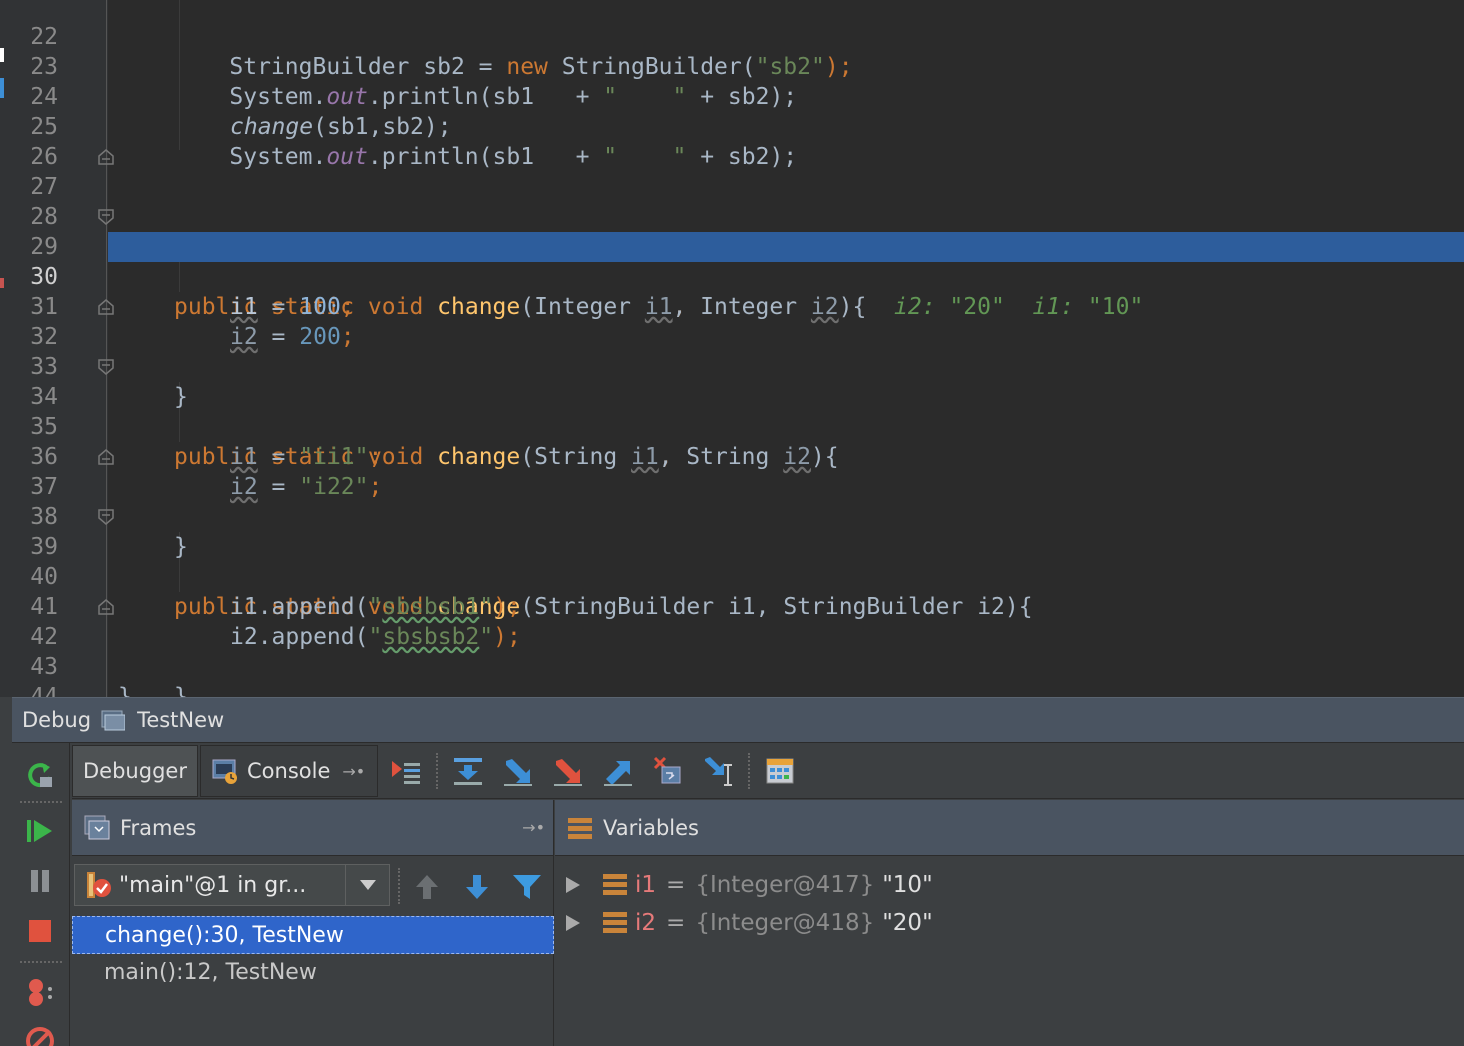 This screenshot has width=1464, height=1046. I want to click on code-line: 23 System.out.println(sb1 + " " + sb2);, so click(732, 66).